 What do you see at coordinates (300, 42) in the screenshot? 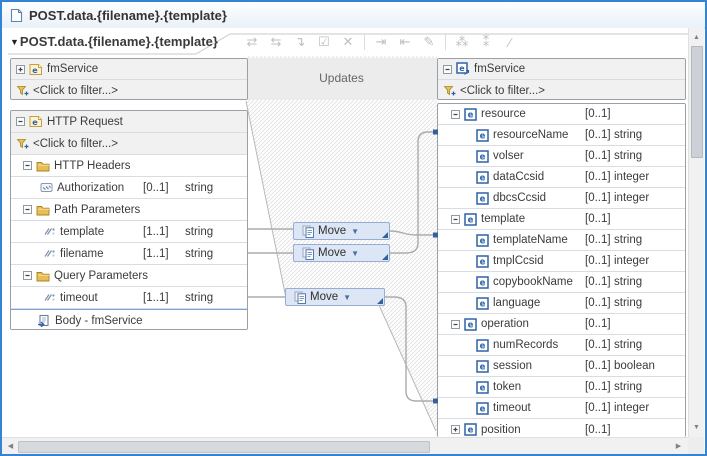
I see `toolbar-cast-icon: ↴` at bounding box center [300, 42].